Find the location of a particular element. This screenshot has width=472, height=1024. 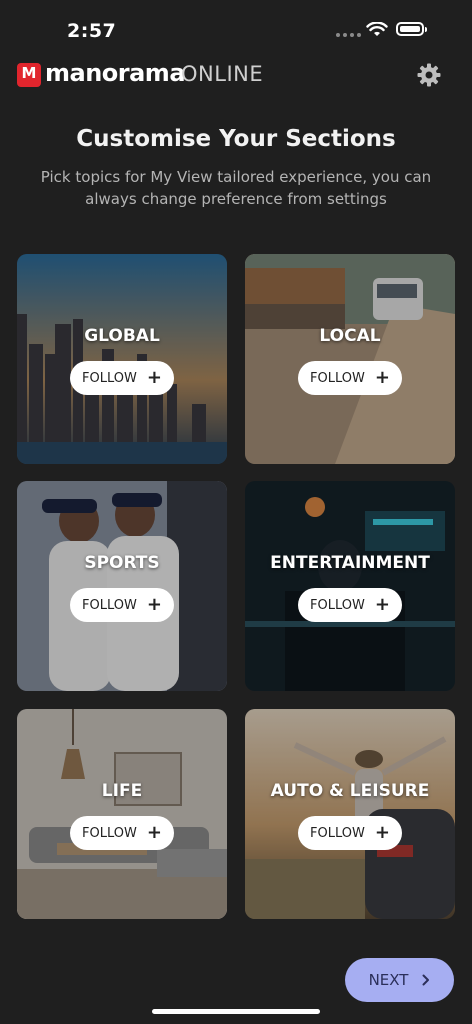

wifi-icon is located at coordinates (377, 29).